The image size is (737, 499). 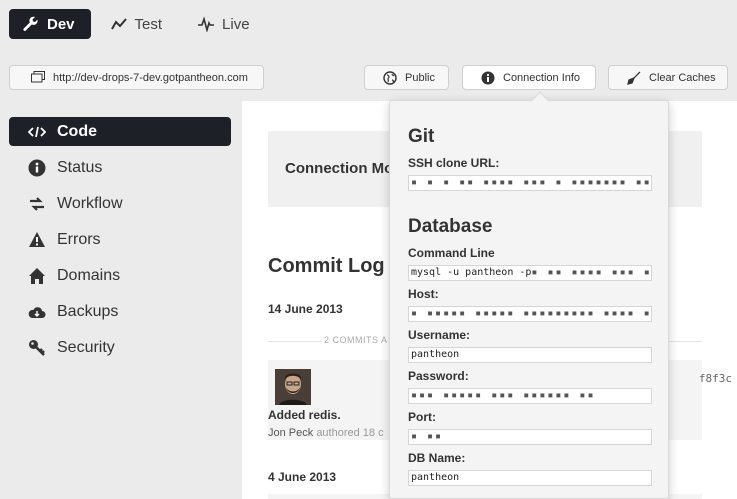 I want to click on sidebar-item-label: Security, so click(x=86, y=347).